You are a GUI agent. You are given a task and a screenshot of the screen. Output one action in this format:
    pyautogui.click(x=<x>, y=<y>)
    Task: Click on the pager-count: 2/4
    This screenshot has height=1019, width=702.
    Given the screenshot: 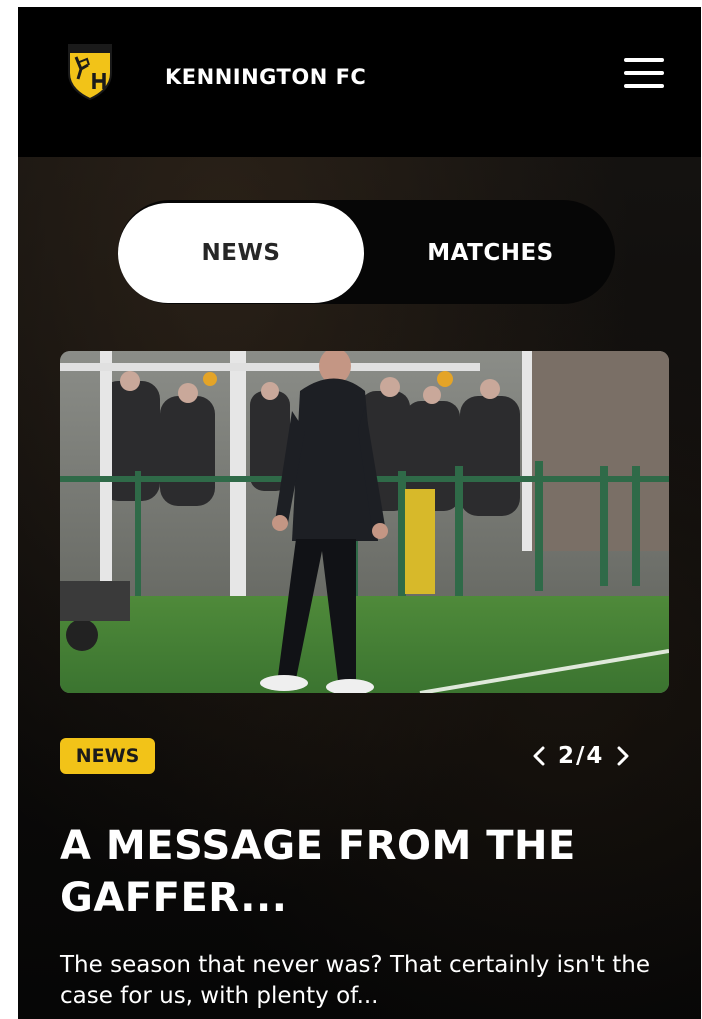 What is the action you would take?
    pyautogui.click(x=581, y=756)
    